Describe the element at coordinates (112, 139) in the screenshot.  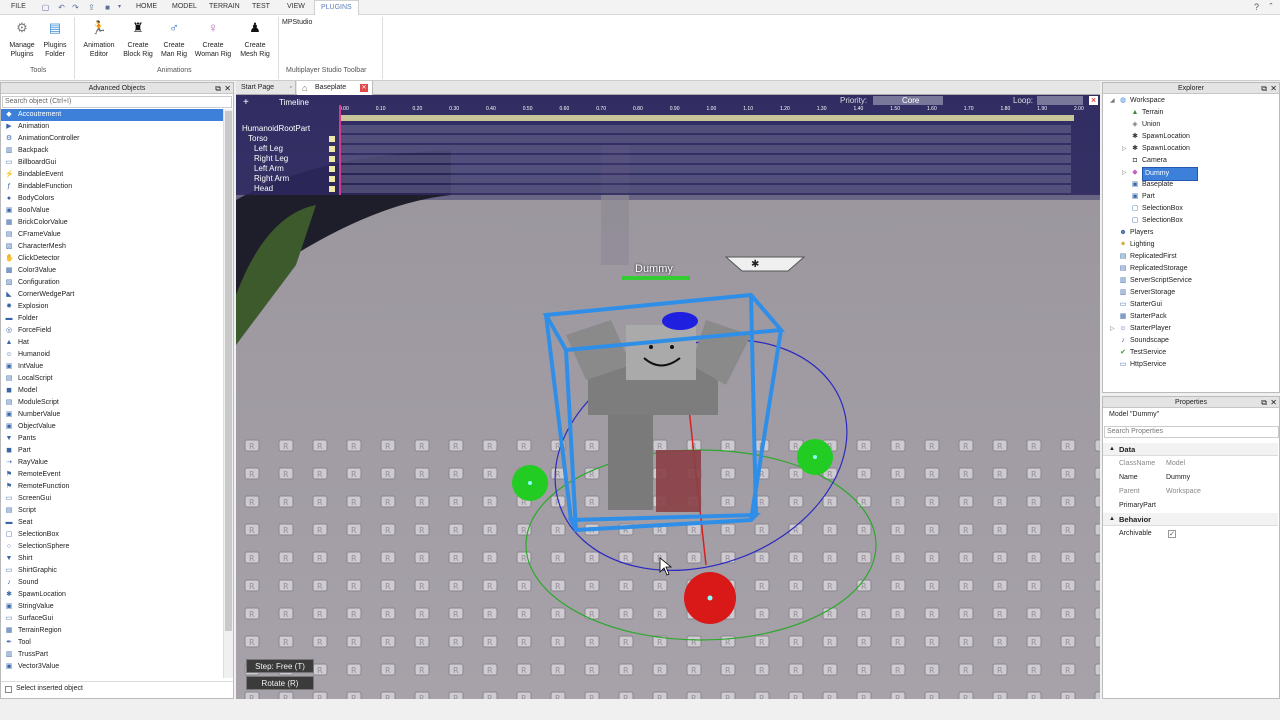
I see `object-list-item: ⚙ AnimationController` at that location.